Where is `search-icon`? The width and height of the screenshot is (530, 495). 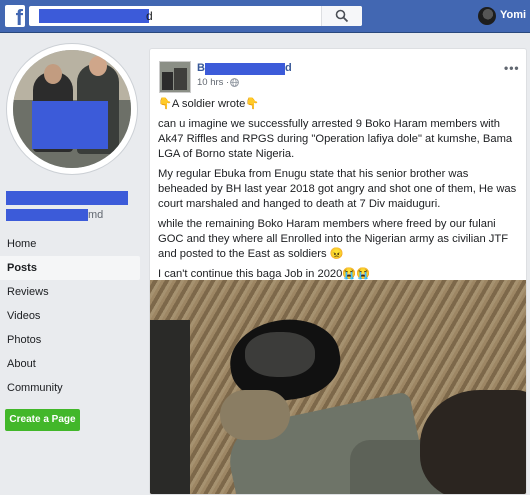
search-icon is located at coordinates (342, 16).